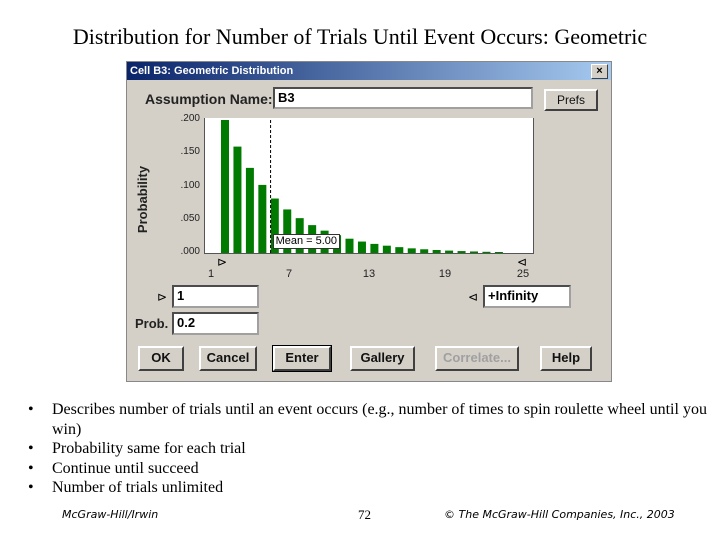  Describe the element at coordinates (222, 262) in the screenshot. I see `lower-bound-marker-icon: ⊳` at that location.